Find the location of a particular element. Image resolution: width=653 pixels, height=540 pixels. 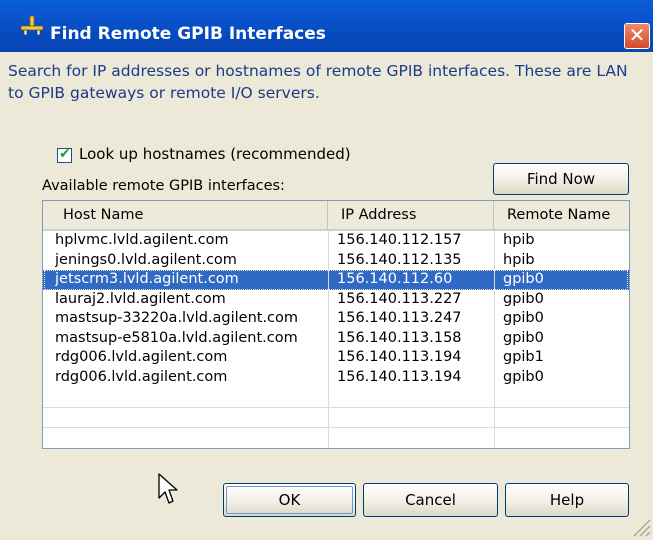

close-icon: ✕ is located at coordinates (637, 35).